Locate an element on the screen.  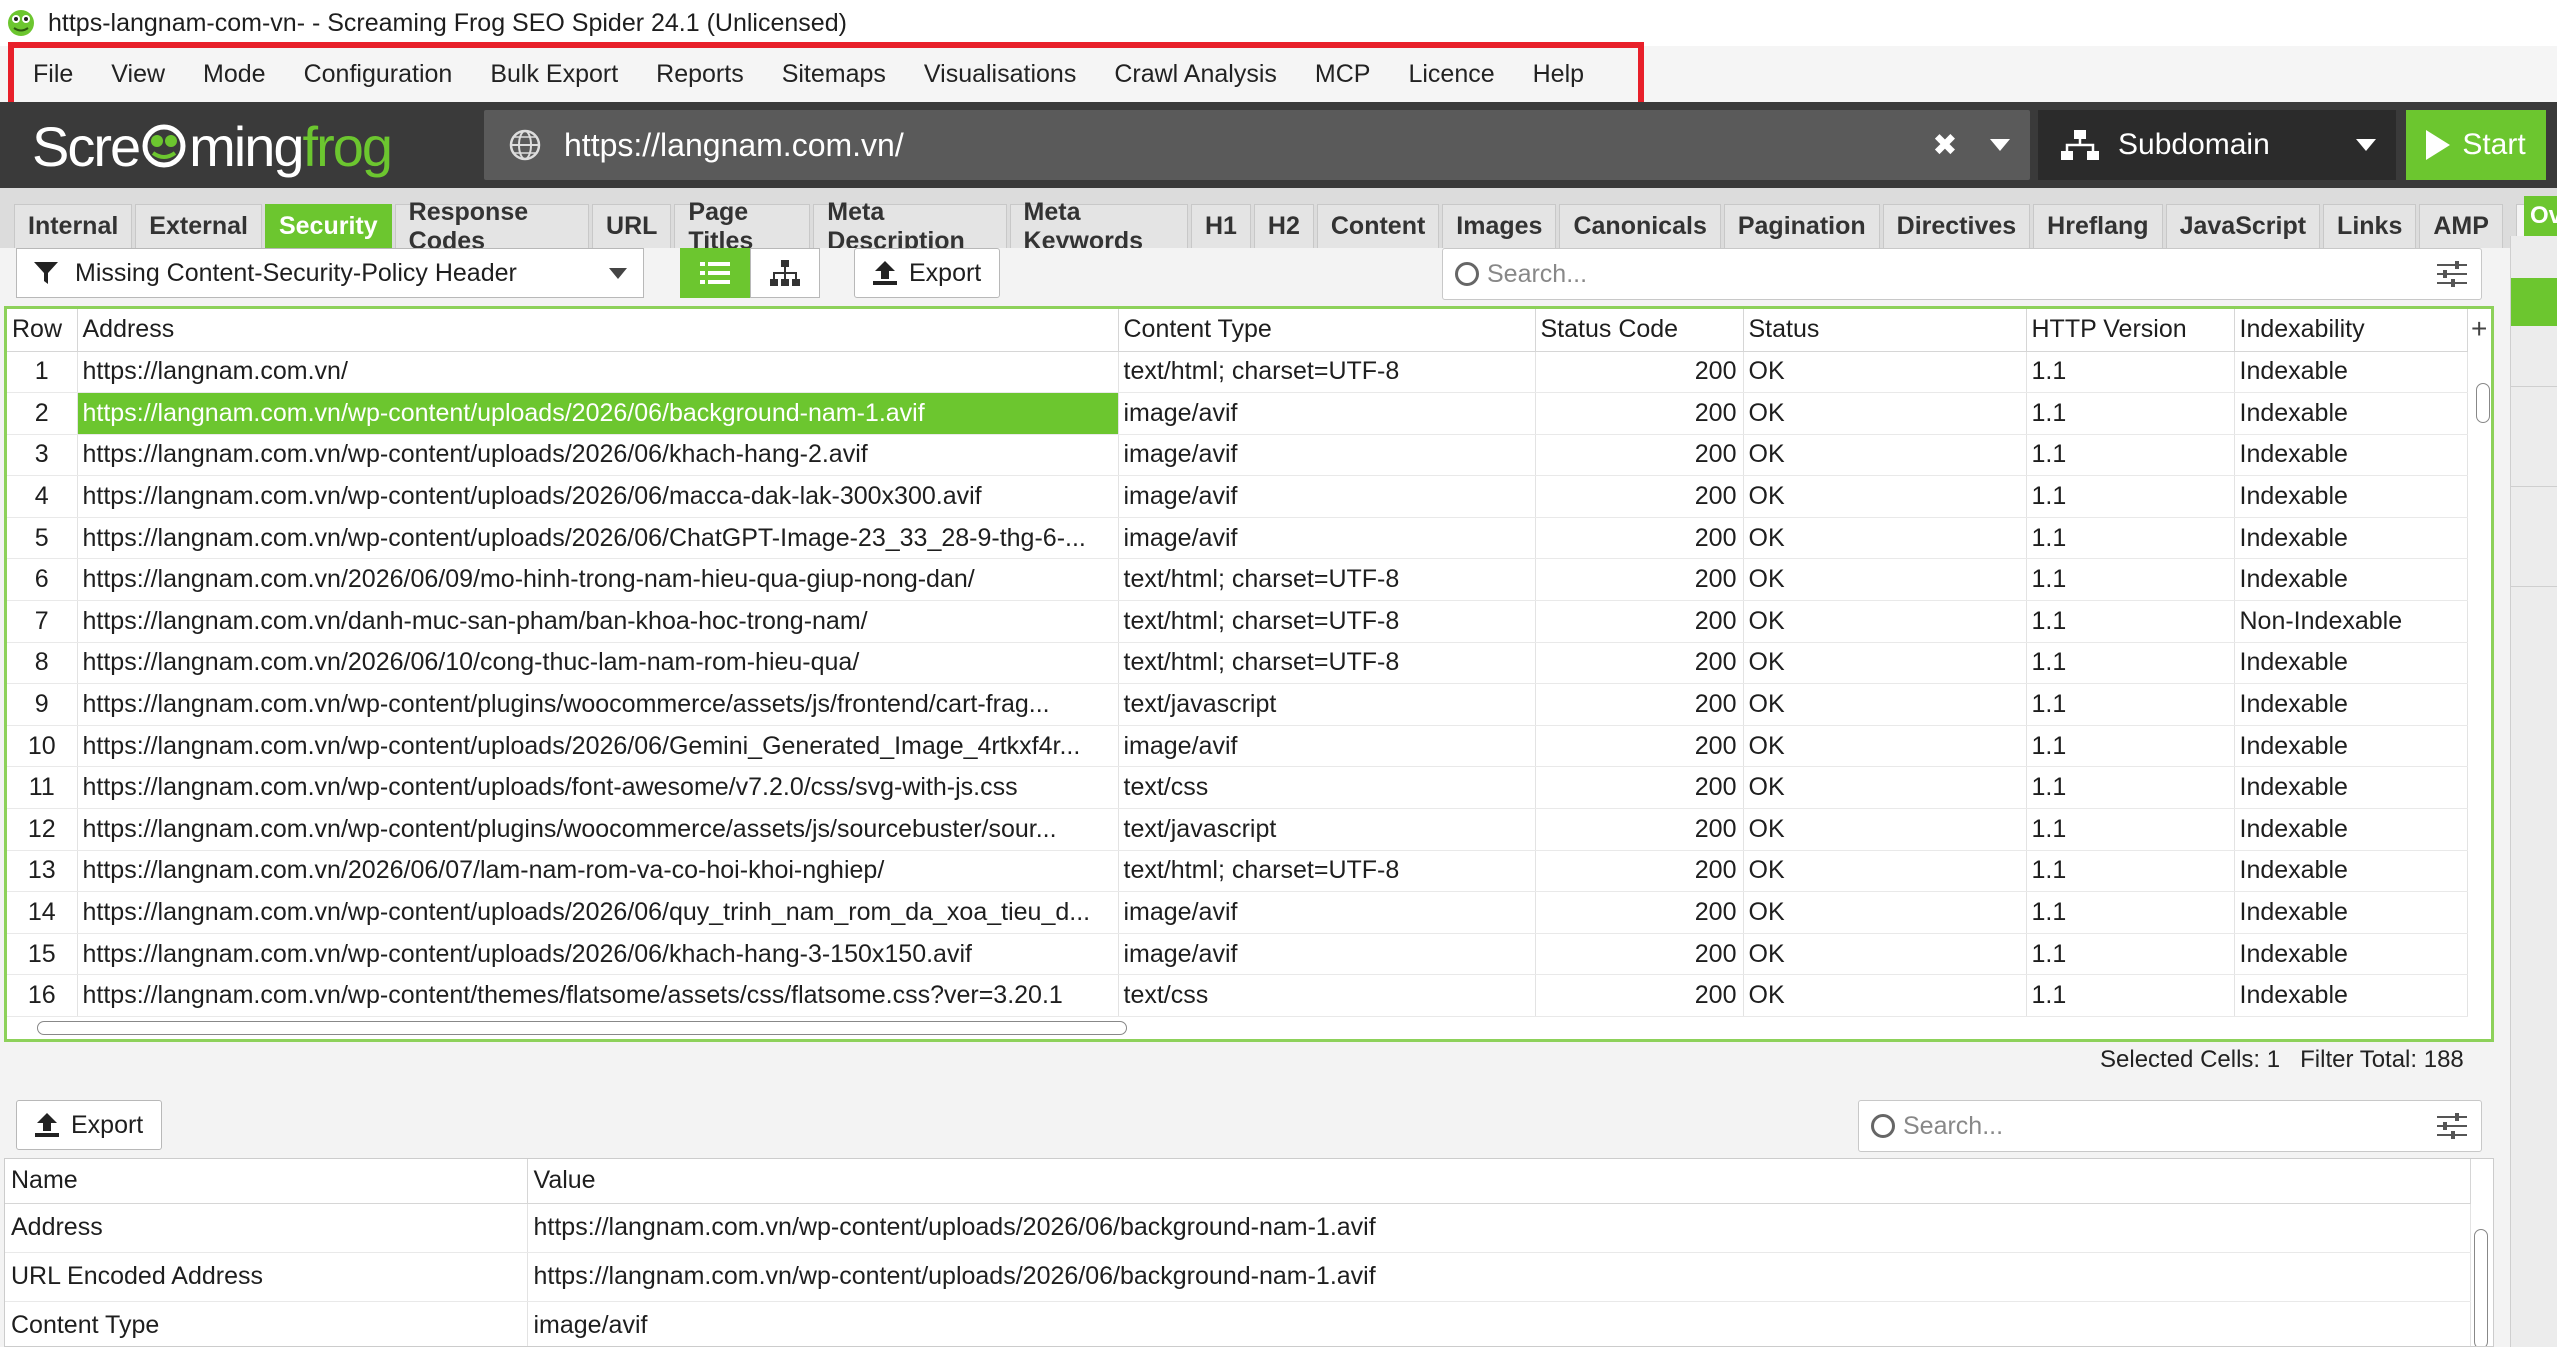
row-number-cell: 10 is located at coordinates (42, 746).